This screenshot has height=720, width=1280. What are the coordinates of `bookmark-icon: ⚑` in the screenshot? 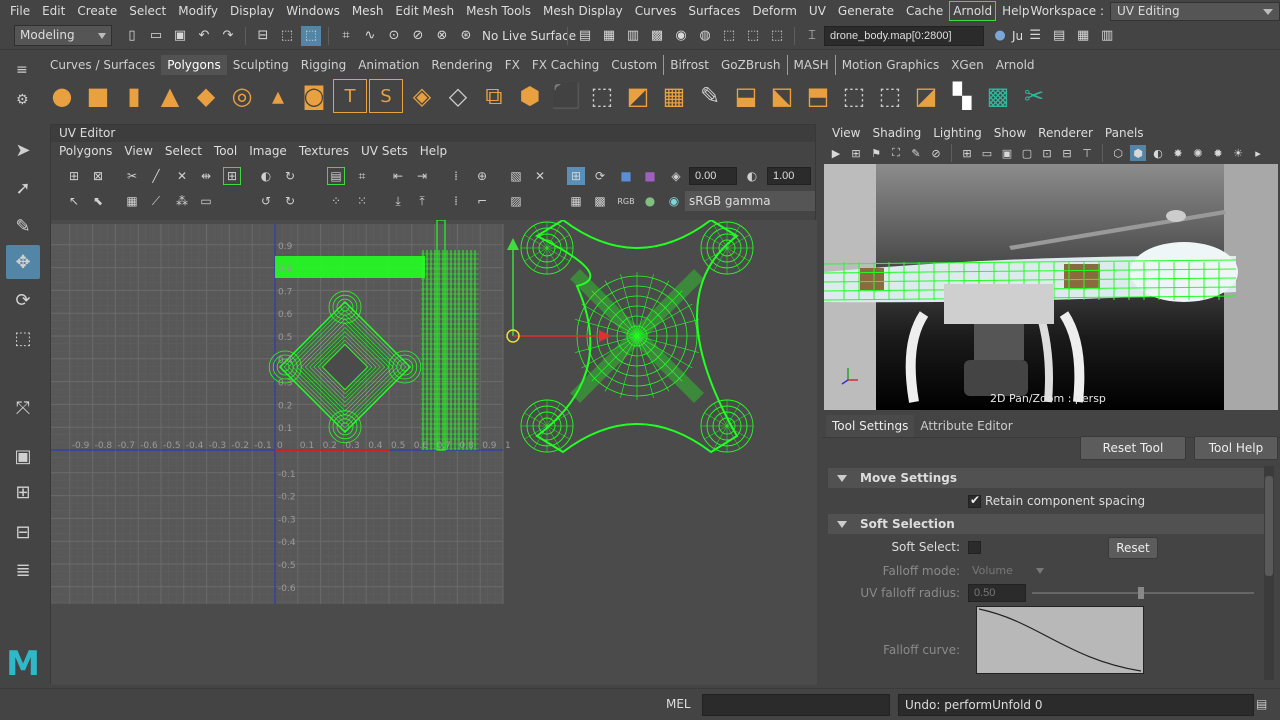 It's located at (876, 153).